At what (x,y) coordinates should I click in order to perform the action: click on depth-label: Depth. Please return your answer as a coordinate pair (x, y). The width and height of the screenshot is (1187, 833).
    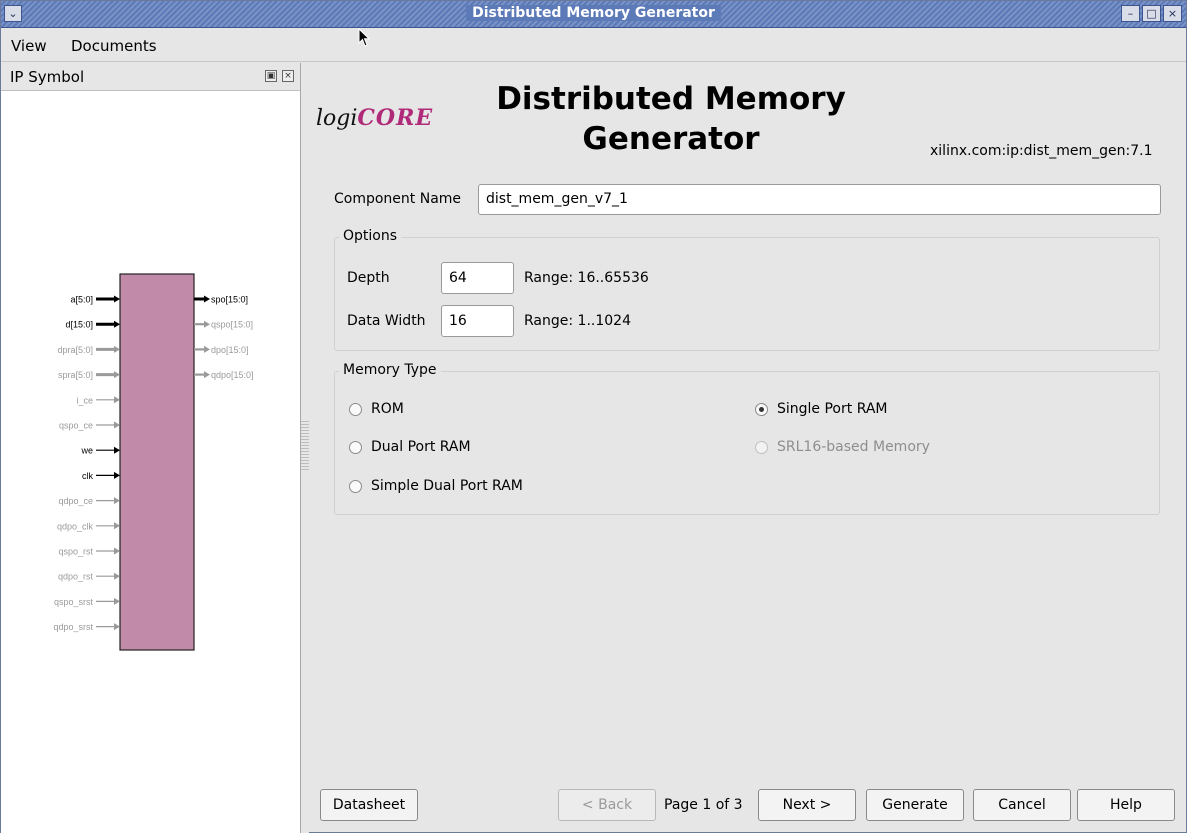
    Looking at the image, I should click on (368, 278).